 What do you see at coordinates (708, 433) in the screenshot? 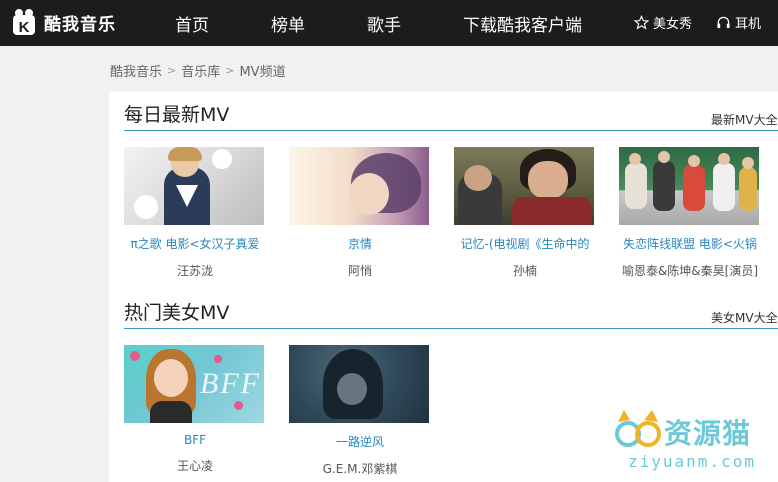
I see `watermark-title: 资源猫` at bounding box center [708, 433].